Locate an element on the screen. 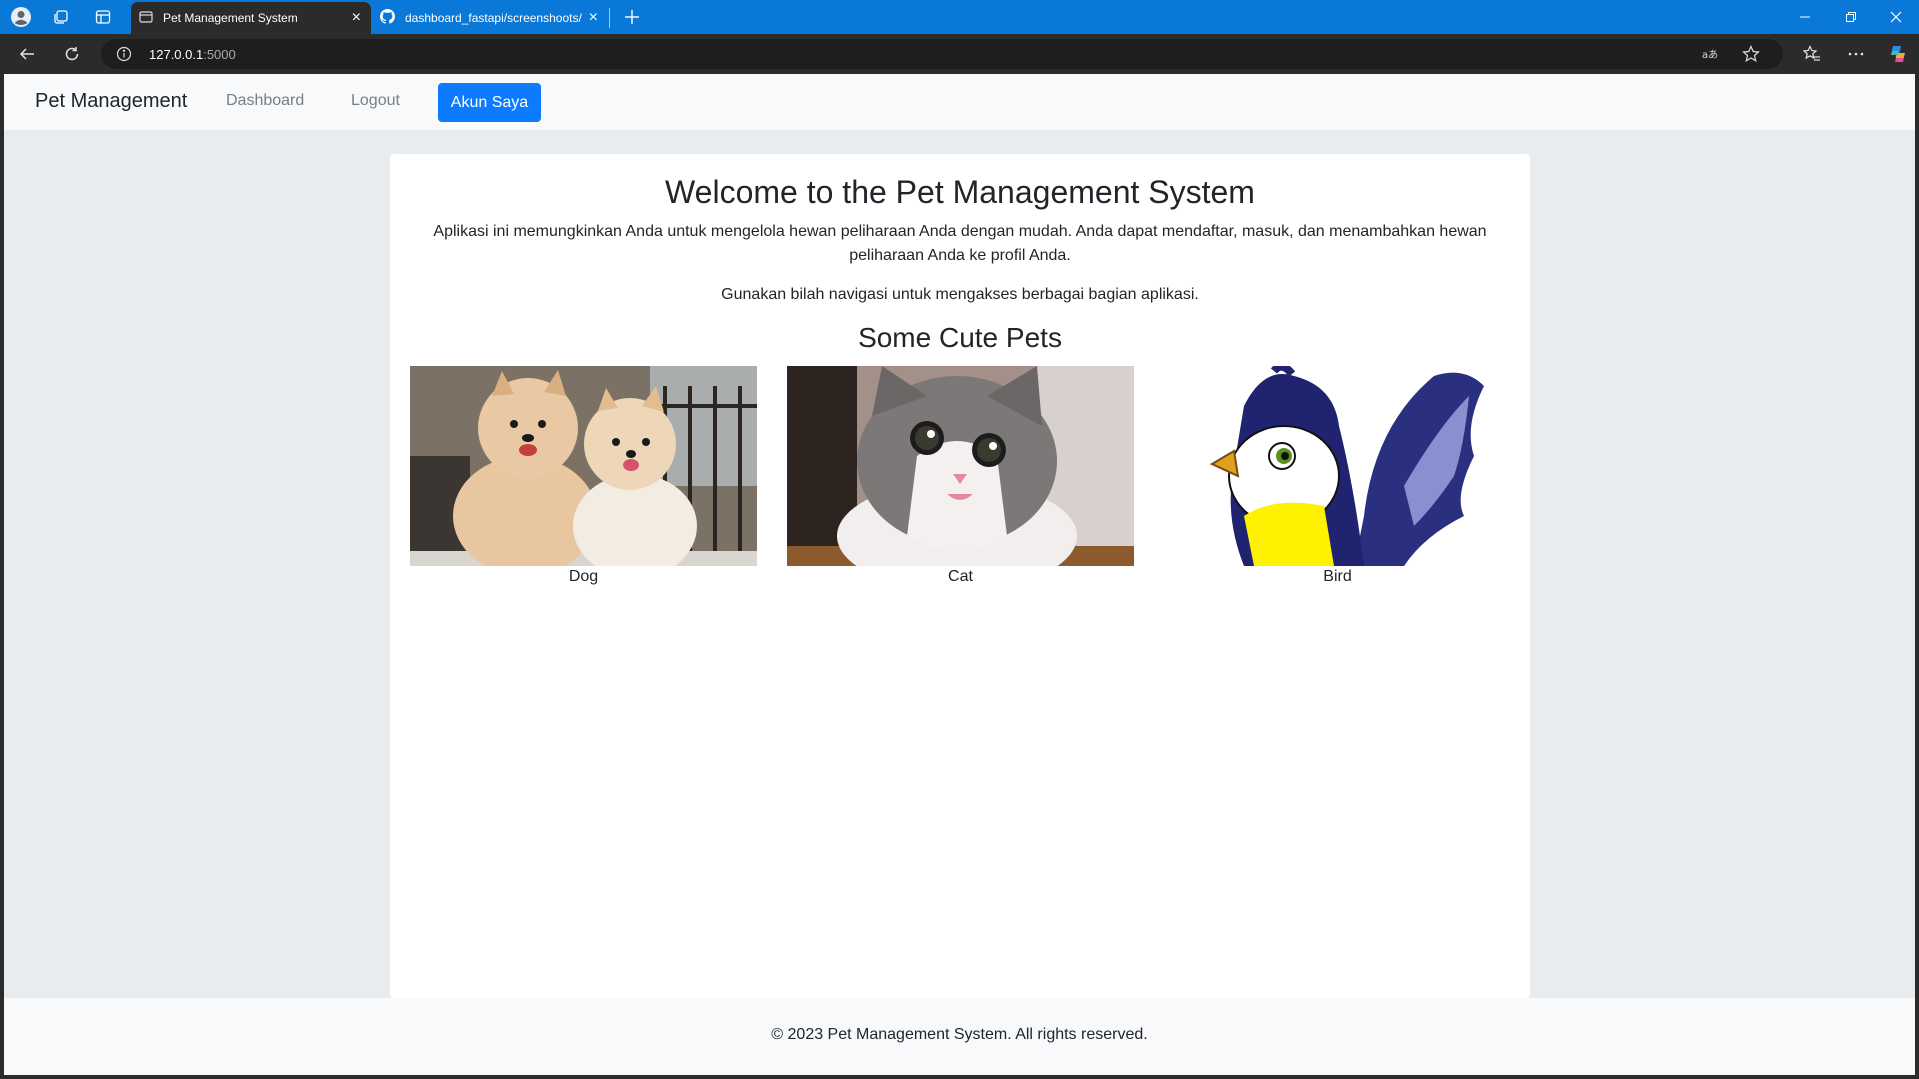 The width and height of the screenshot is (1919, 1079). nav-link-dashboard: Dashboard is located at coordinates (265, 101).